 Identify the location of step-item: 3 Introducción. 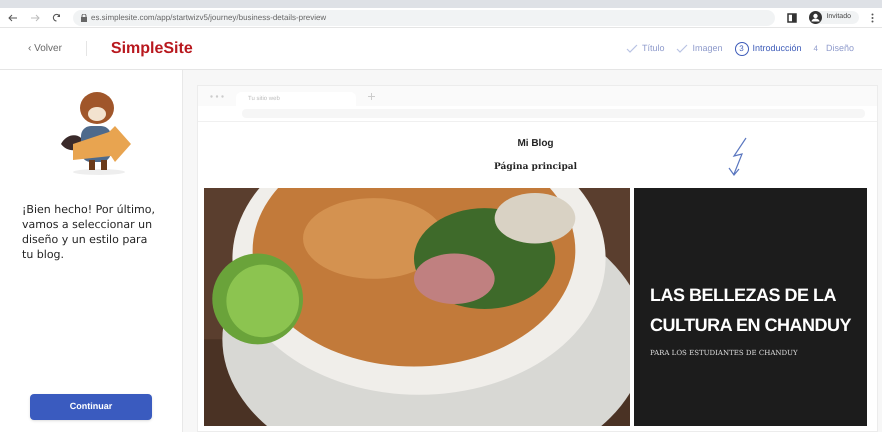
(768, 49).